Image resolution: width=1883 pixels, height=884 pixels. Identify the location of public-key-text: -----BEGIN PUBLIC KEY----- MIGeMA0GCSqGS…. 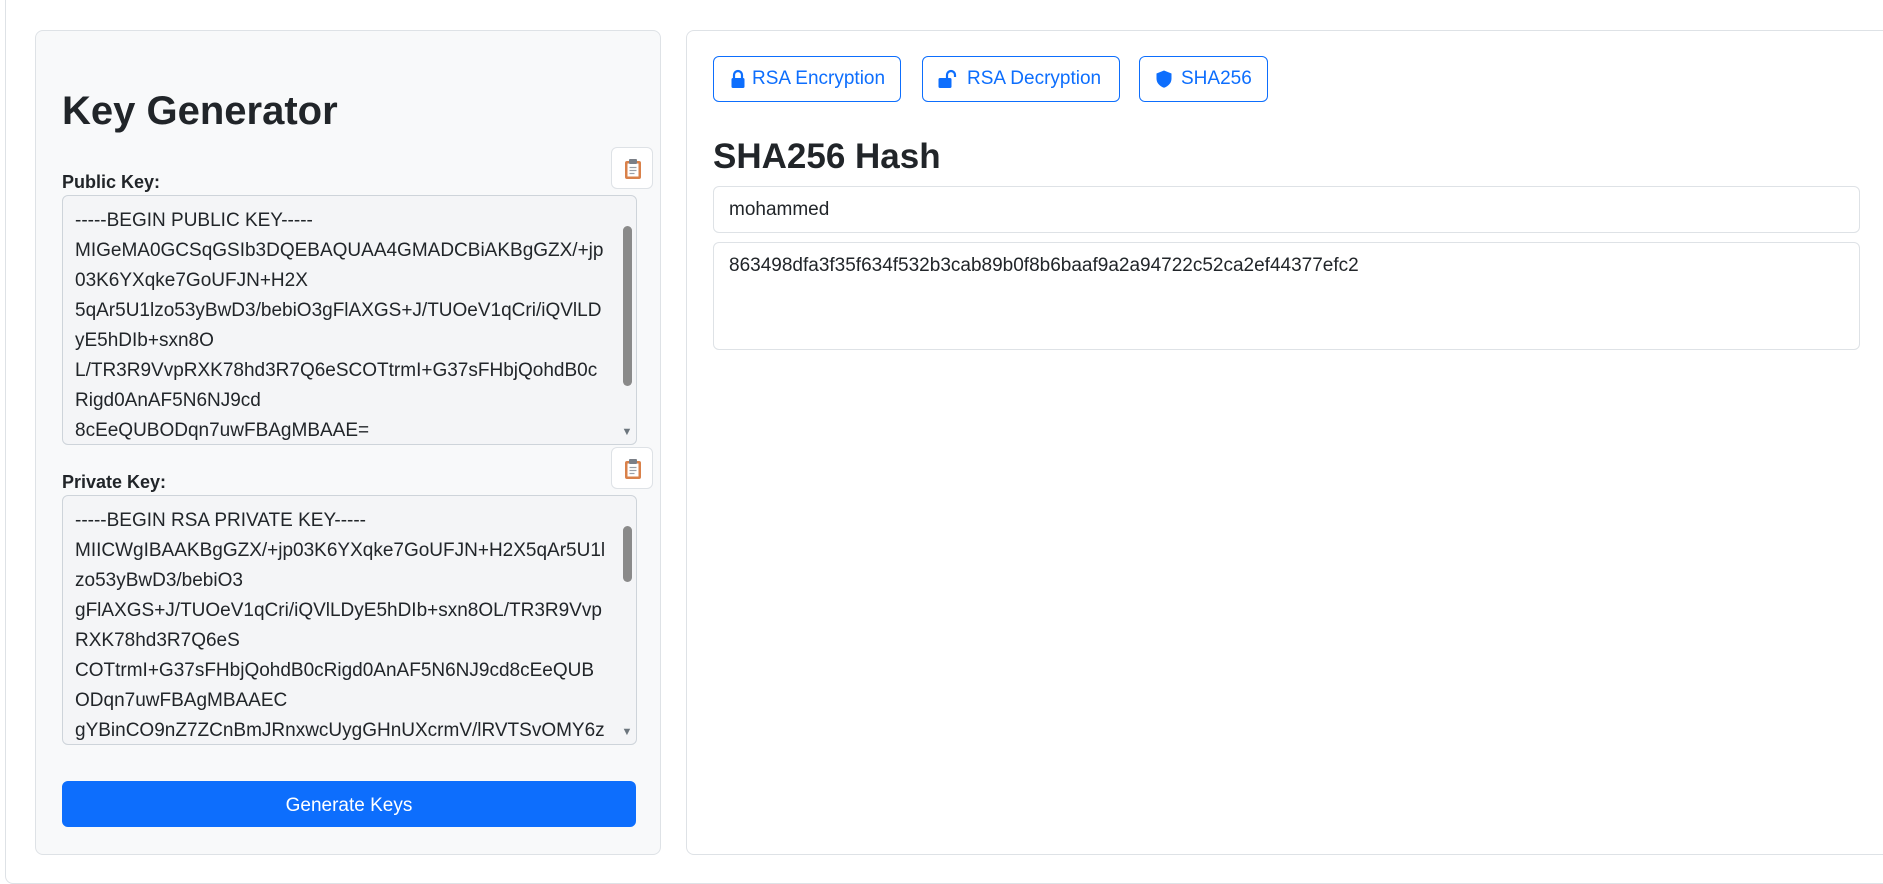
(339, 325).